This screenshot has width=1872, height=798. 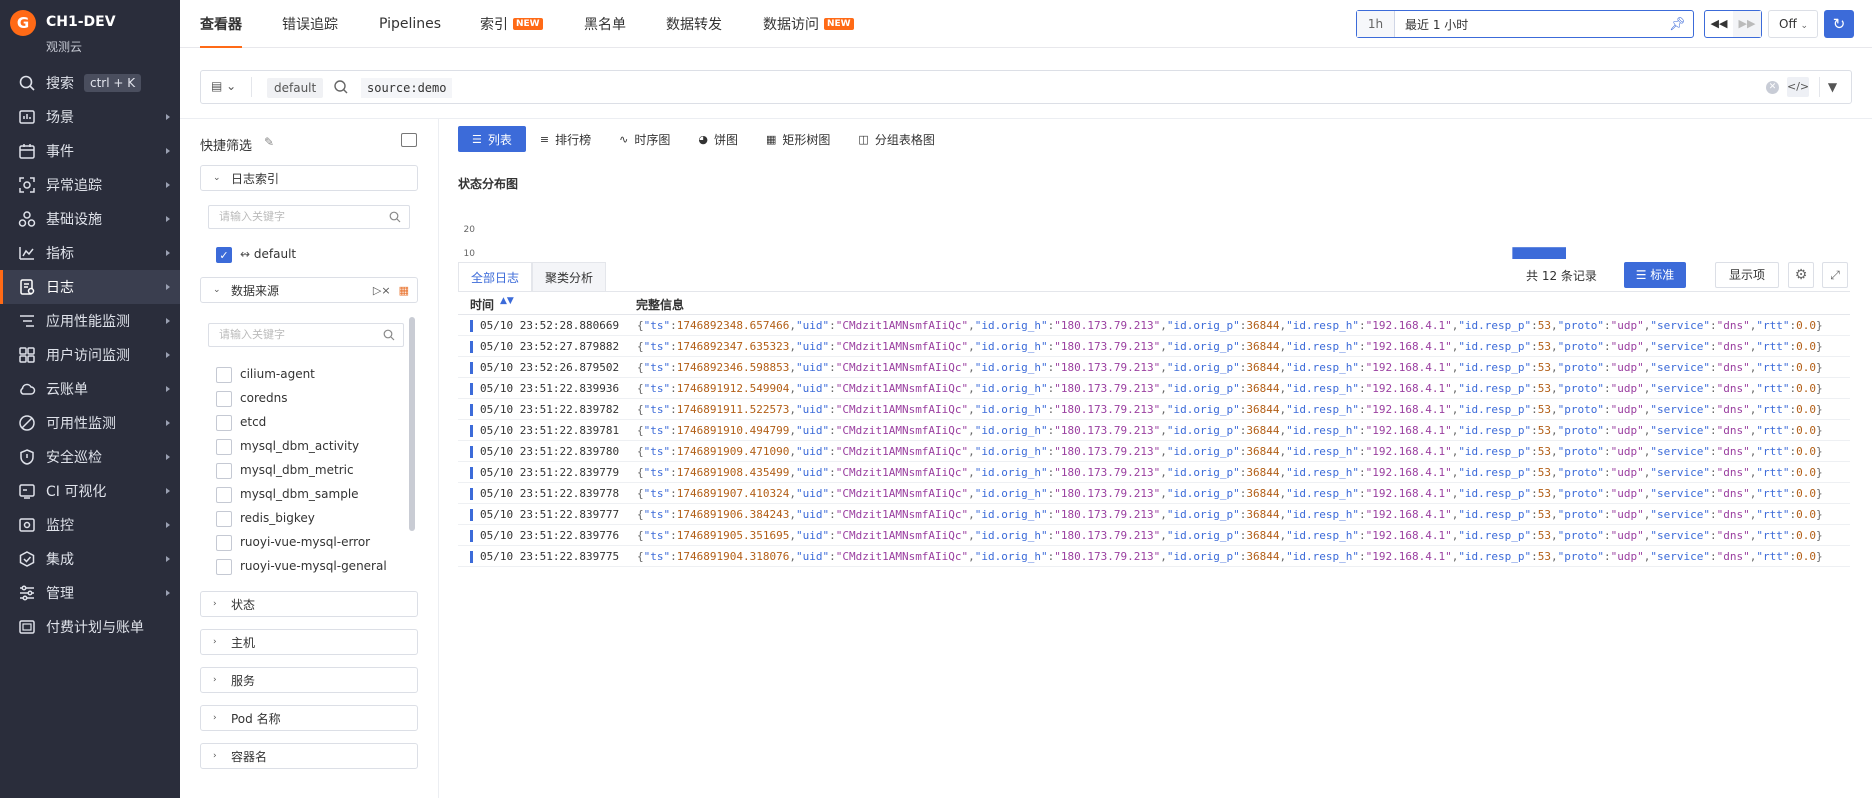 What do you see at coordinates (470, 254) in the screenshot?
I see `y-tick-label: 10` at bounding box center [470, 254].